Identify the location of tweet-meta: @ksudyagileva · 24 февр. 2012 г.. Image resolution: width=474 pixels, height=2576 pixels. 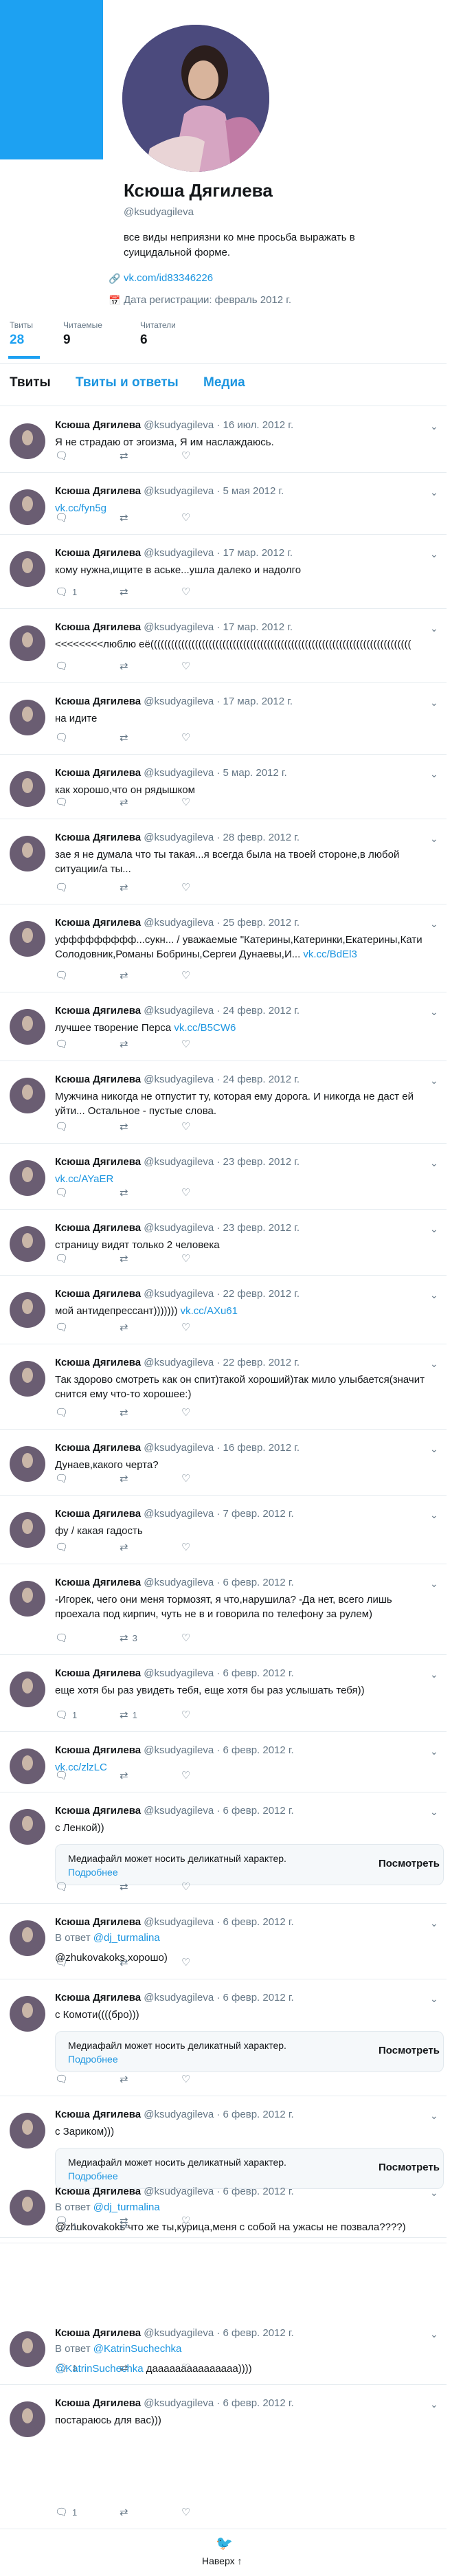
(222, 1011).